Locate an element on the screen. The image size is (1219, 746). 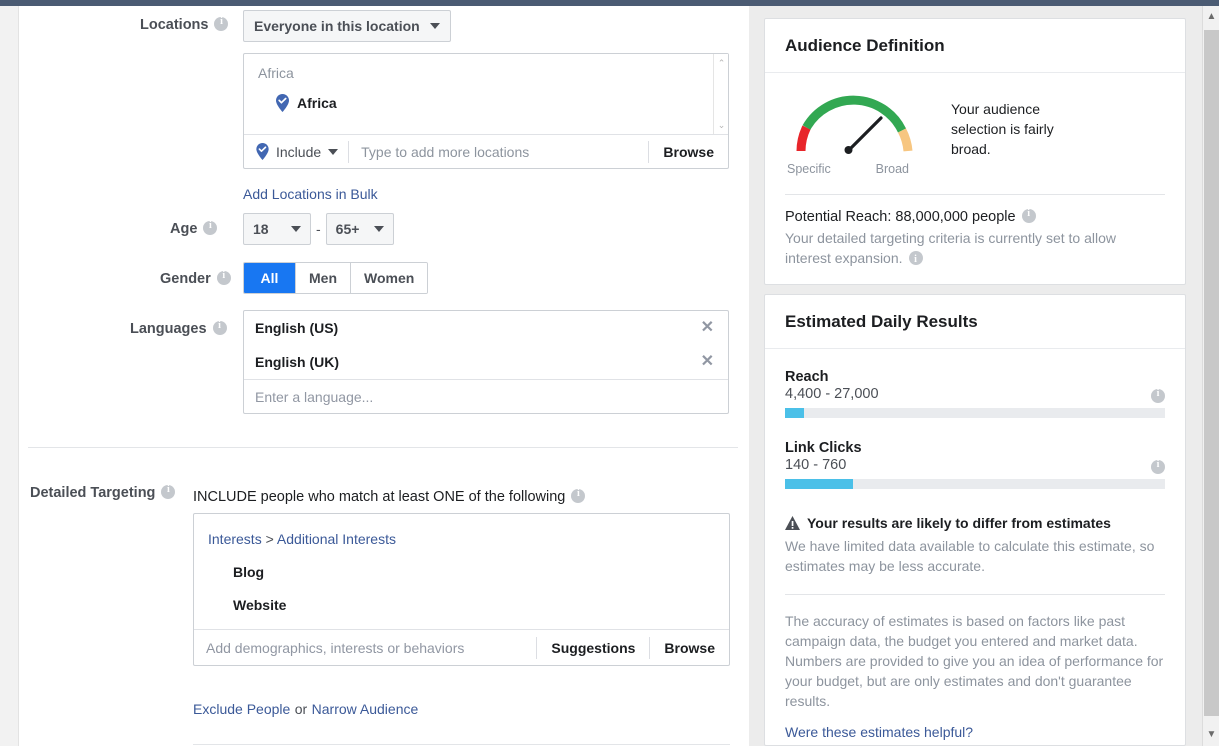
audience-definition-title: Audience Definition is located at coordinates (975, 46).